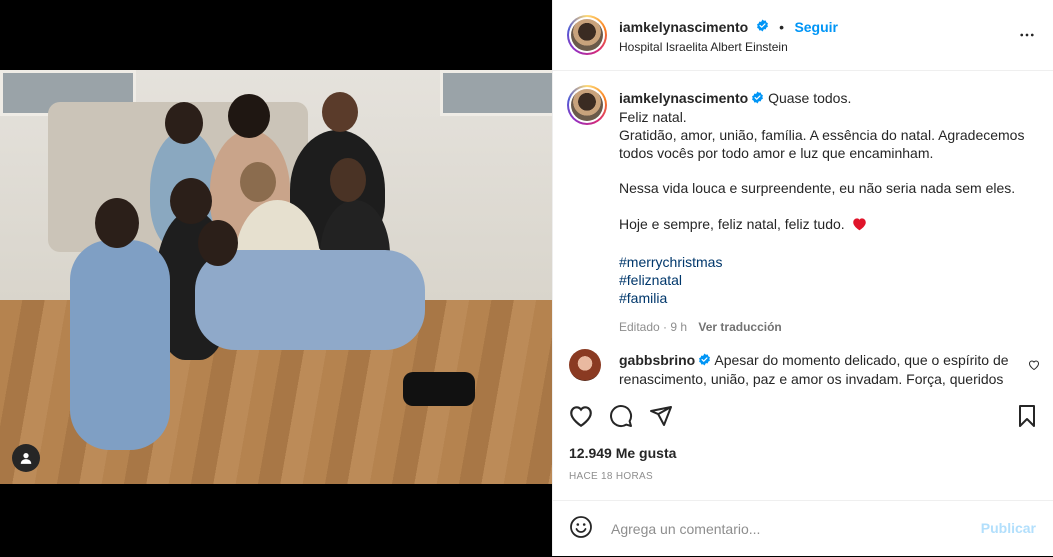 Image resolution: width=1053 pixels, height=557 pixels. What do you see at coordinates (581, 418) in the screenshot?
I see `heart-icon` at bounding box center [581, 418].